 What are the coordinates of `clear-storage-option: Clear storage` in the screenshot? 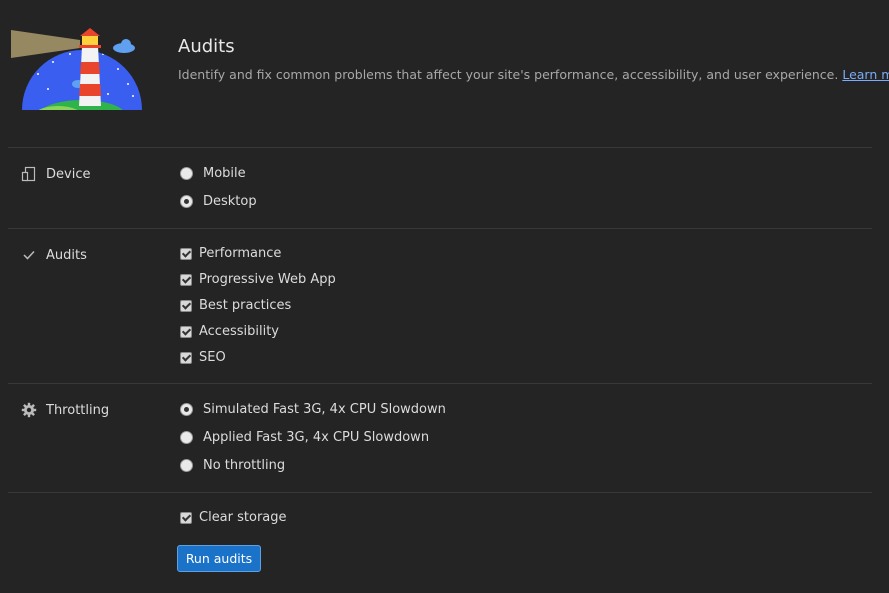 It's located at (233, 517).